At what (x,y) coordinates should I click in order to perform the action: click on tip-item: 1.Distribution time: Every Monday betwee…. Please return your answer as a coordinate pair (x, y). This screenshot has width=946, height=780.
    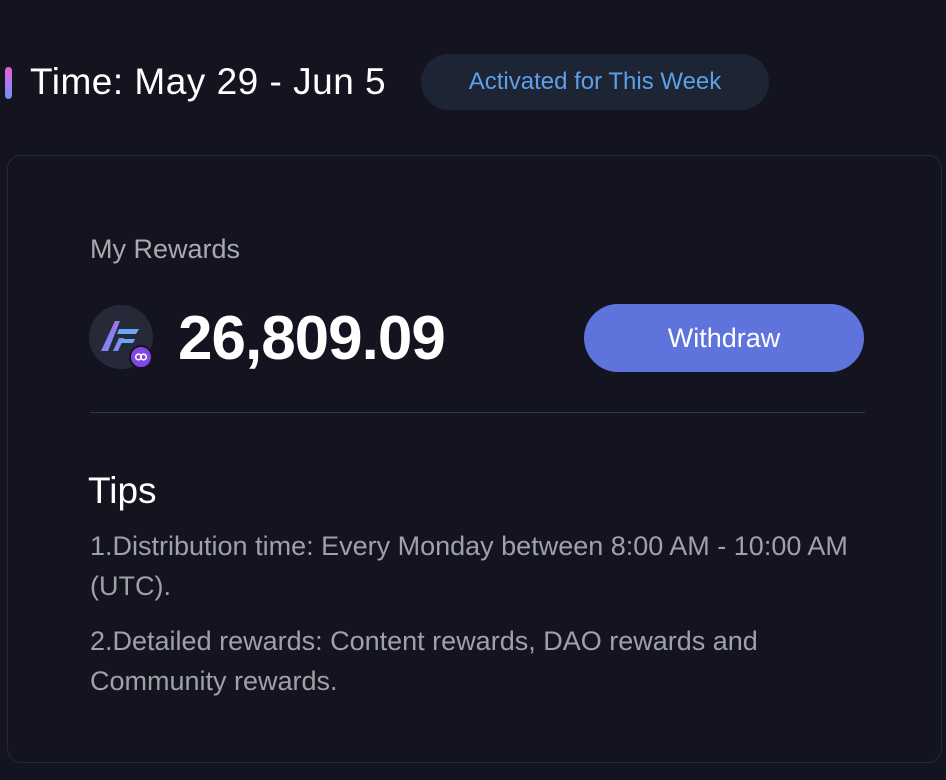
    Looking at the image, I should click on (469, 566).